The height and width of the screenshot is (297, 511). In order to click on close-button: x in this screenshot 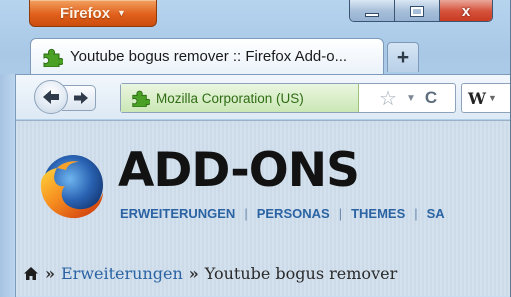, I will do `click(466, 10)`.